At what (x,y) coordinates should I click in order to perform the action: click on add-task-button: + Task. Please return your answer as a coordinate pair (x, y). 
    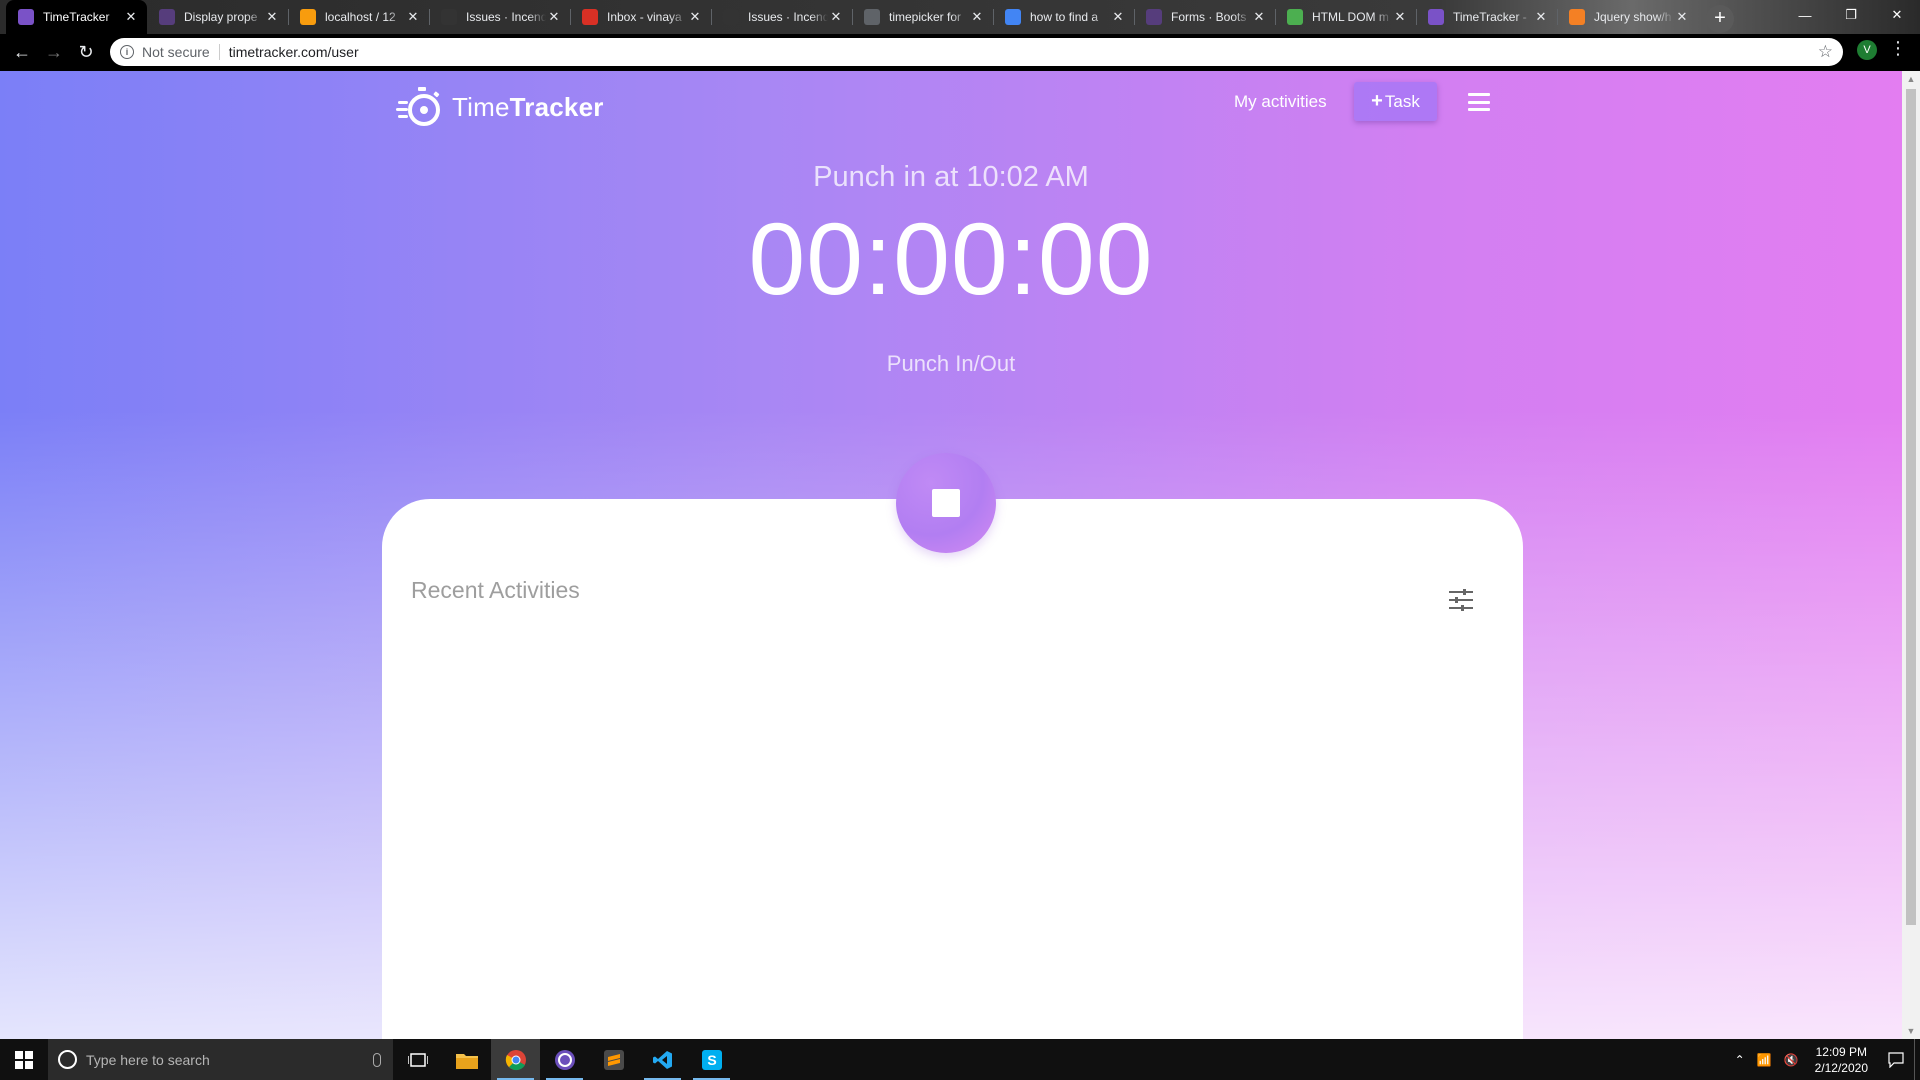
    Looking at the image, I should click on (1395, 101).